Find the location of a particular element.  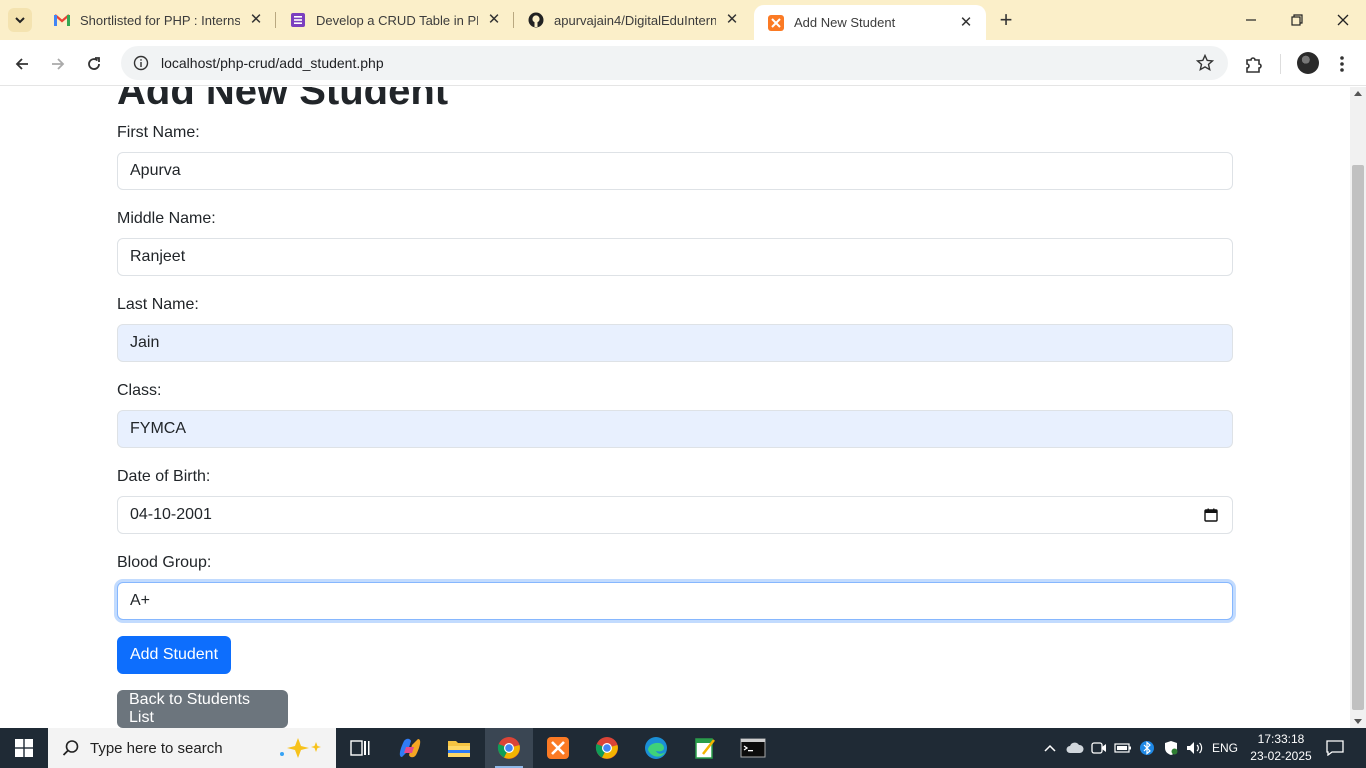

page-scrollbar is located at coordinates (1358, 407).